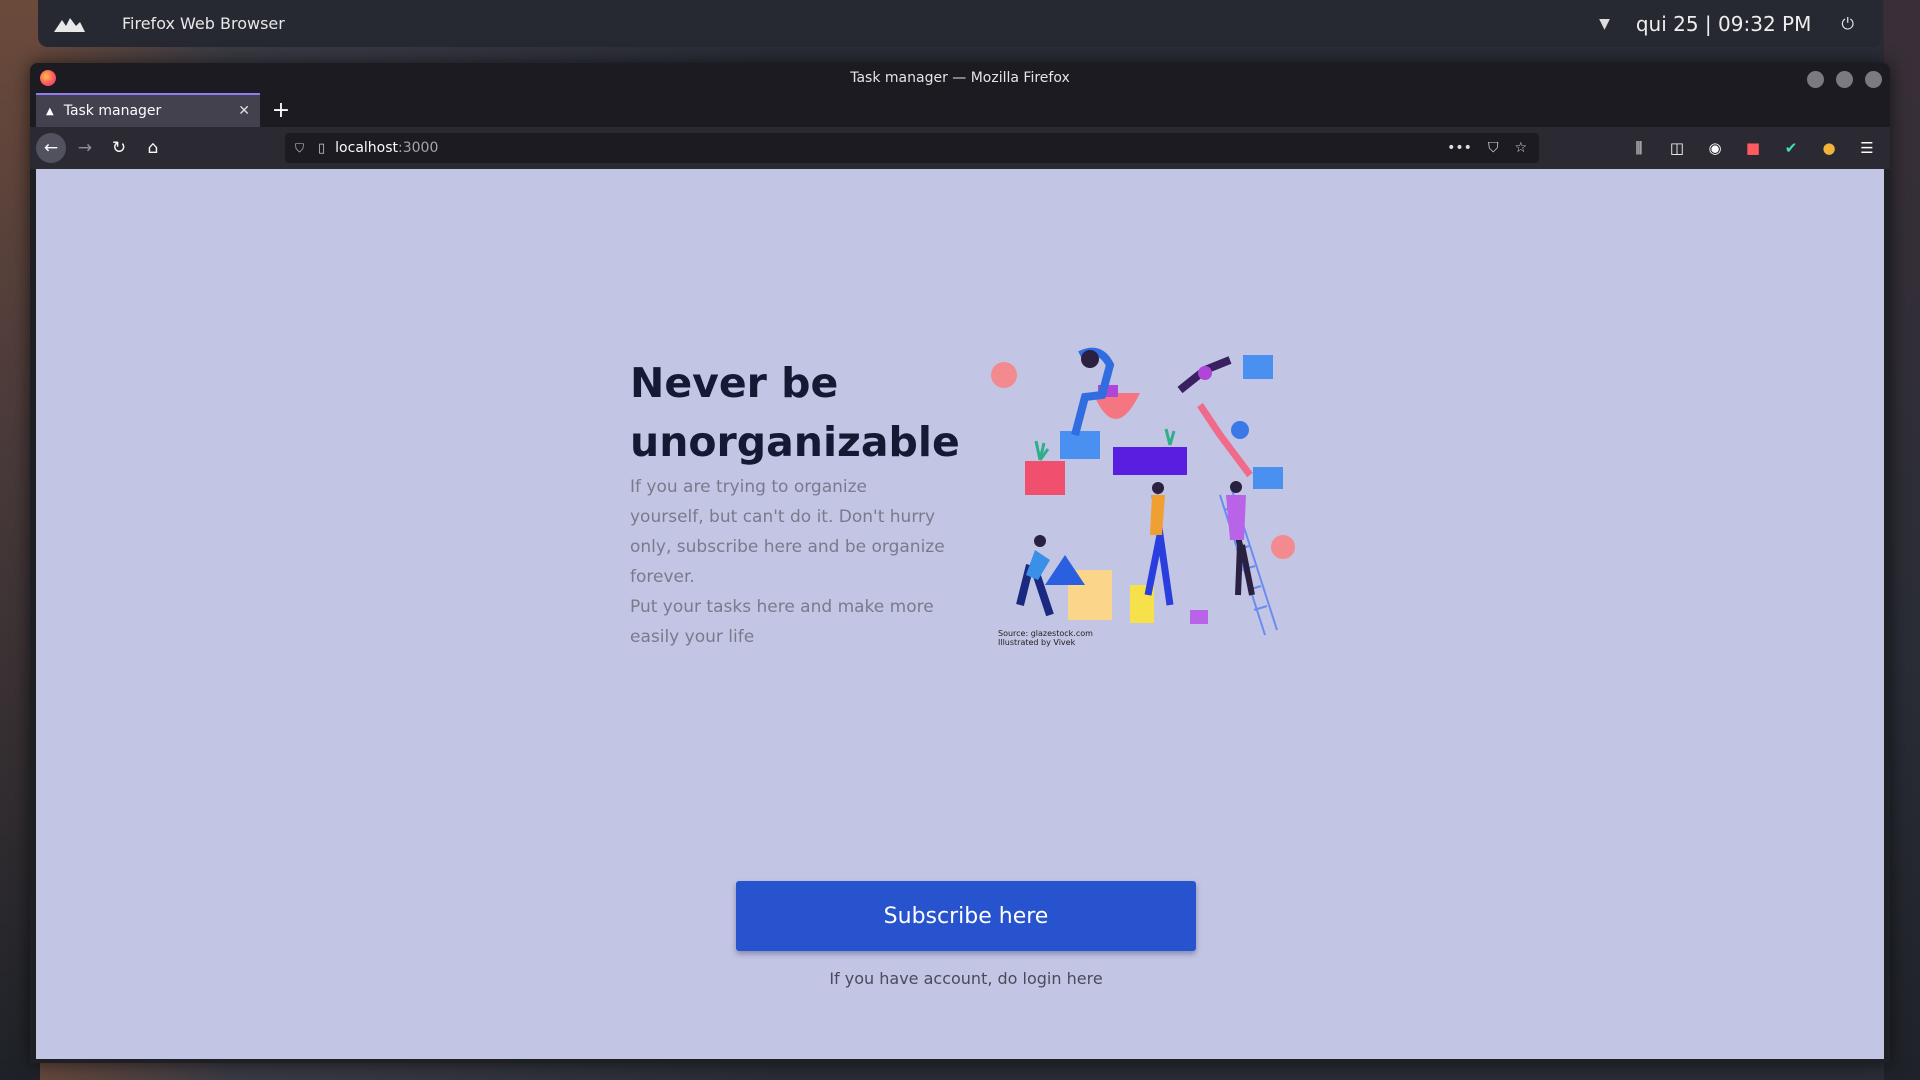  What do you see at coordinates (85, 148) in the screenshot?
I see `forward-button: →` at bounding box center [85, 148].